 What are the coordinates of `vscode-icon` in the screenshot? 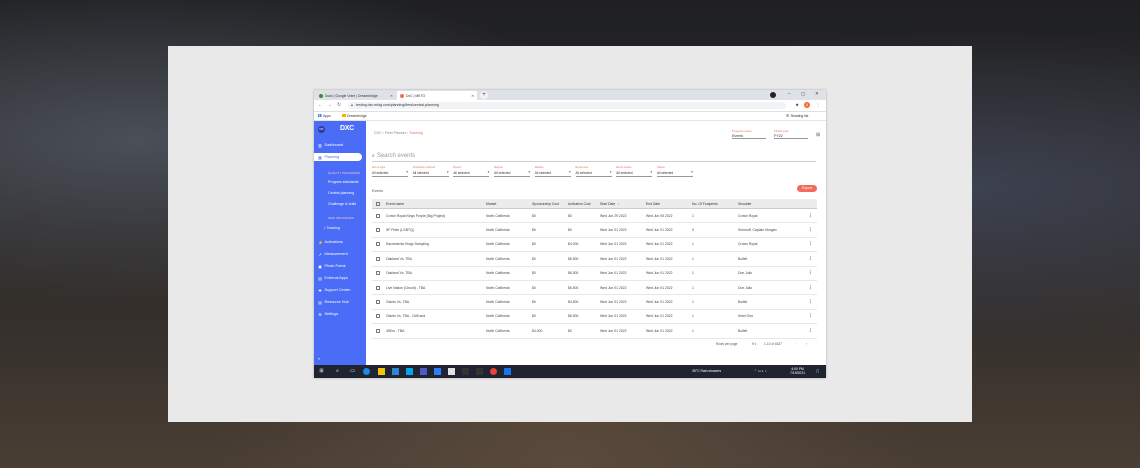 It's located at (437, 371).